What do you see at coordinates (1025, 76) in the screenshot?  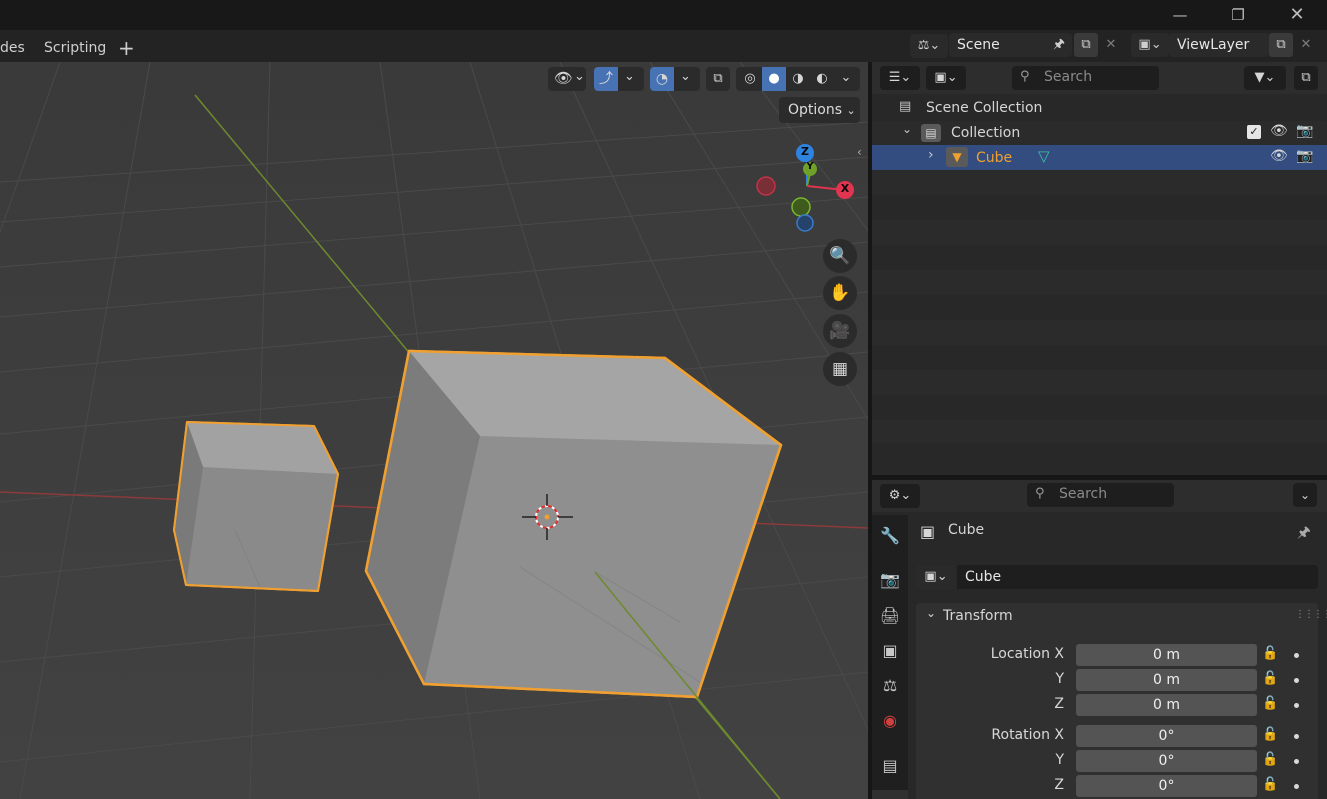 I see `search-icon: ⚲` at bounding box center [1025, 76].